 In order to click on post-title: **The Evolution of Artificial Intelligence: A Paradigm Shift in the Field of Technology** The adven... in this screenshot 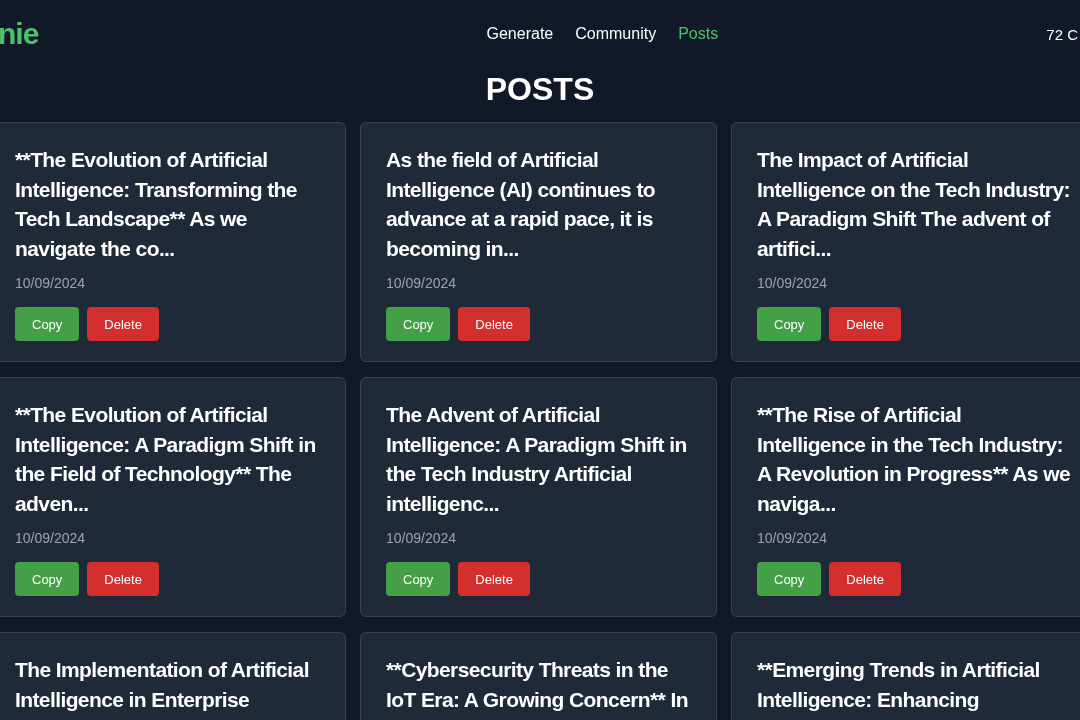, I will do `click(166, 459)`.